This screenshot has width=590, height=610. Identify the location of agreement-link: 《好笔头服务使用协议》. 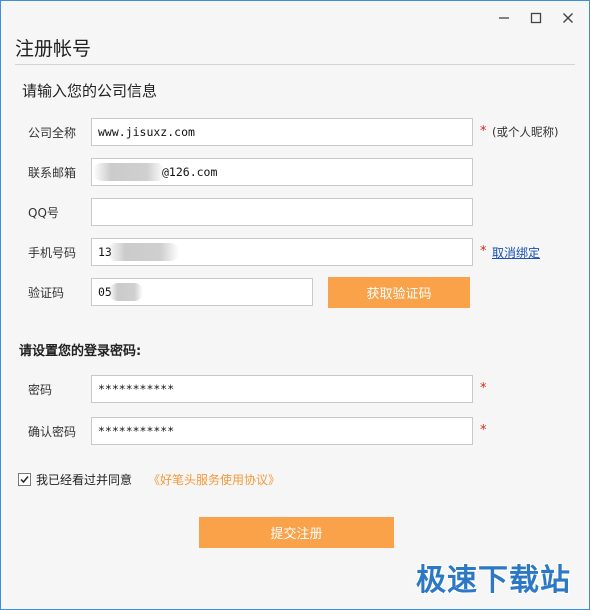
(214, 479).